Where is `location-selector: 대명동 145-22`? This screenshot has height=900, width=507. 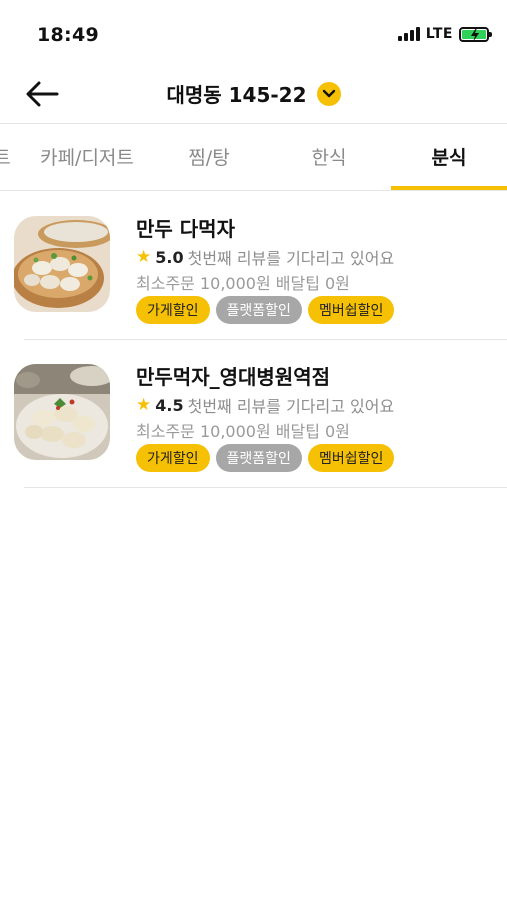
location-selector: 대명동 145-22 is located at coordinates (253, 93).